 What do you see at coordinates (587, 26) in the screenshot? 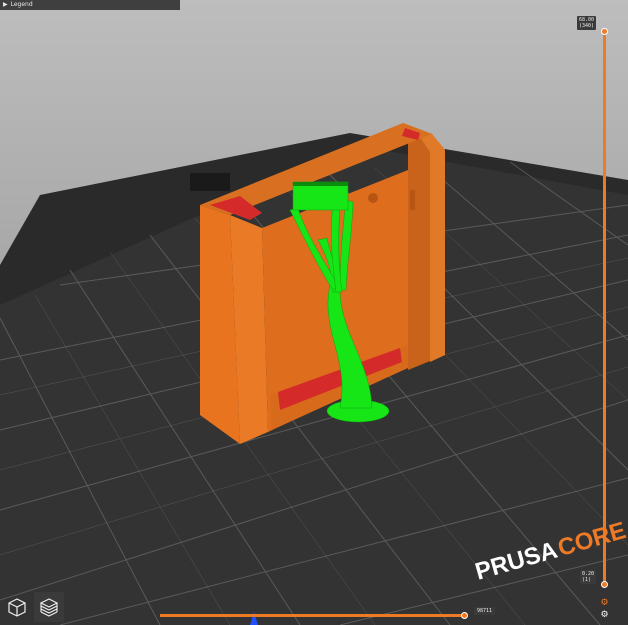
I see `layer-top-number: (340)` at bounding box center [587, 26].